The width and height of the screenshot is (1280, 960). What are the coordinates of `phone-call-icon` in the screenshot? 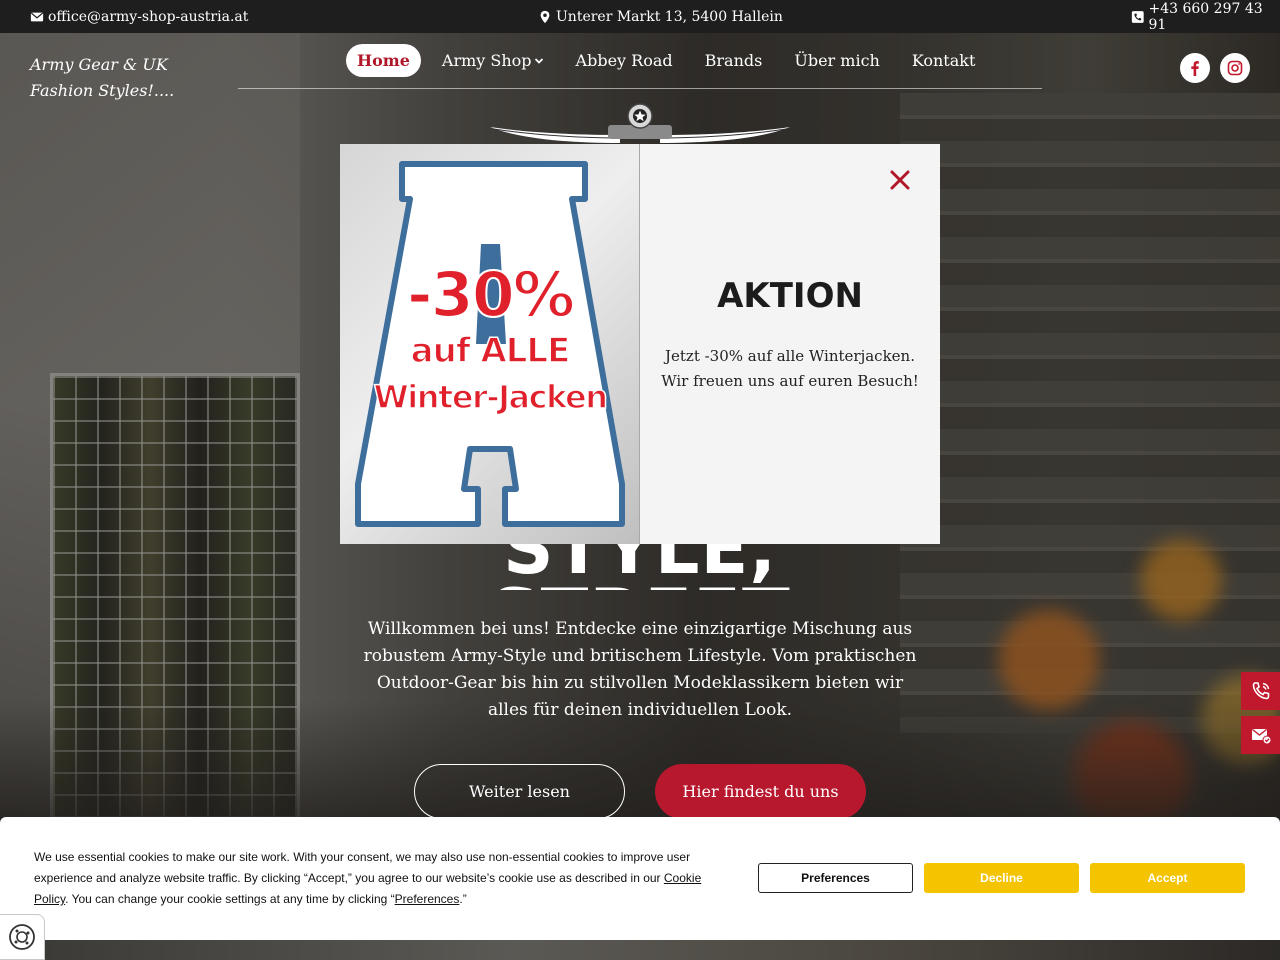 It's located at (1260, 691).